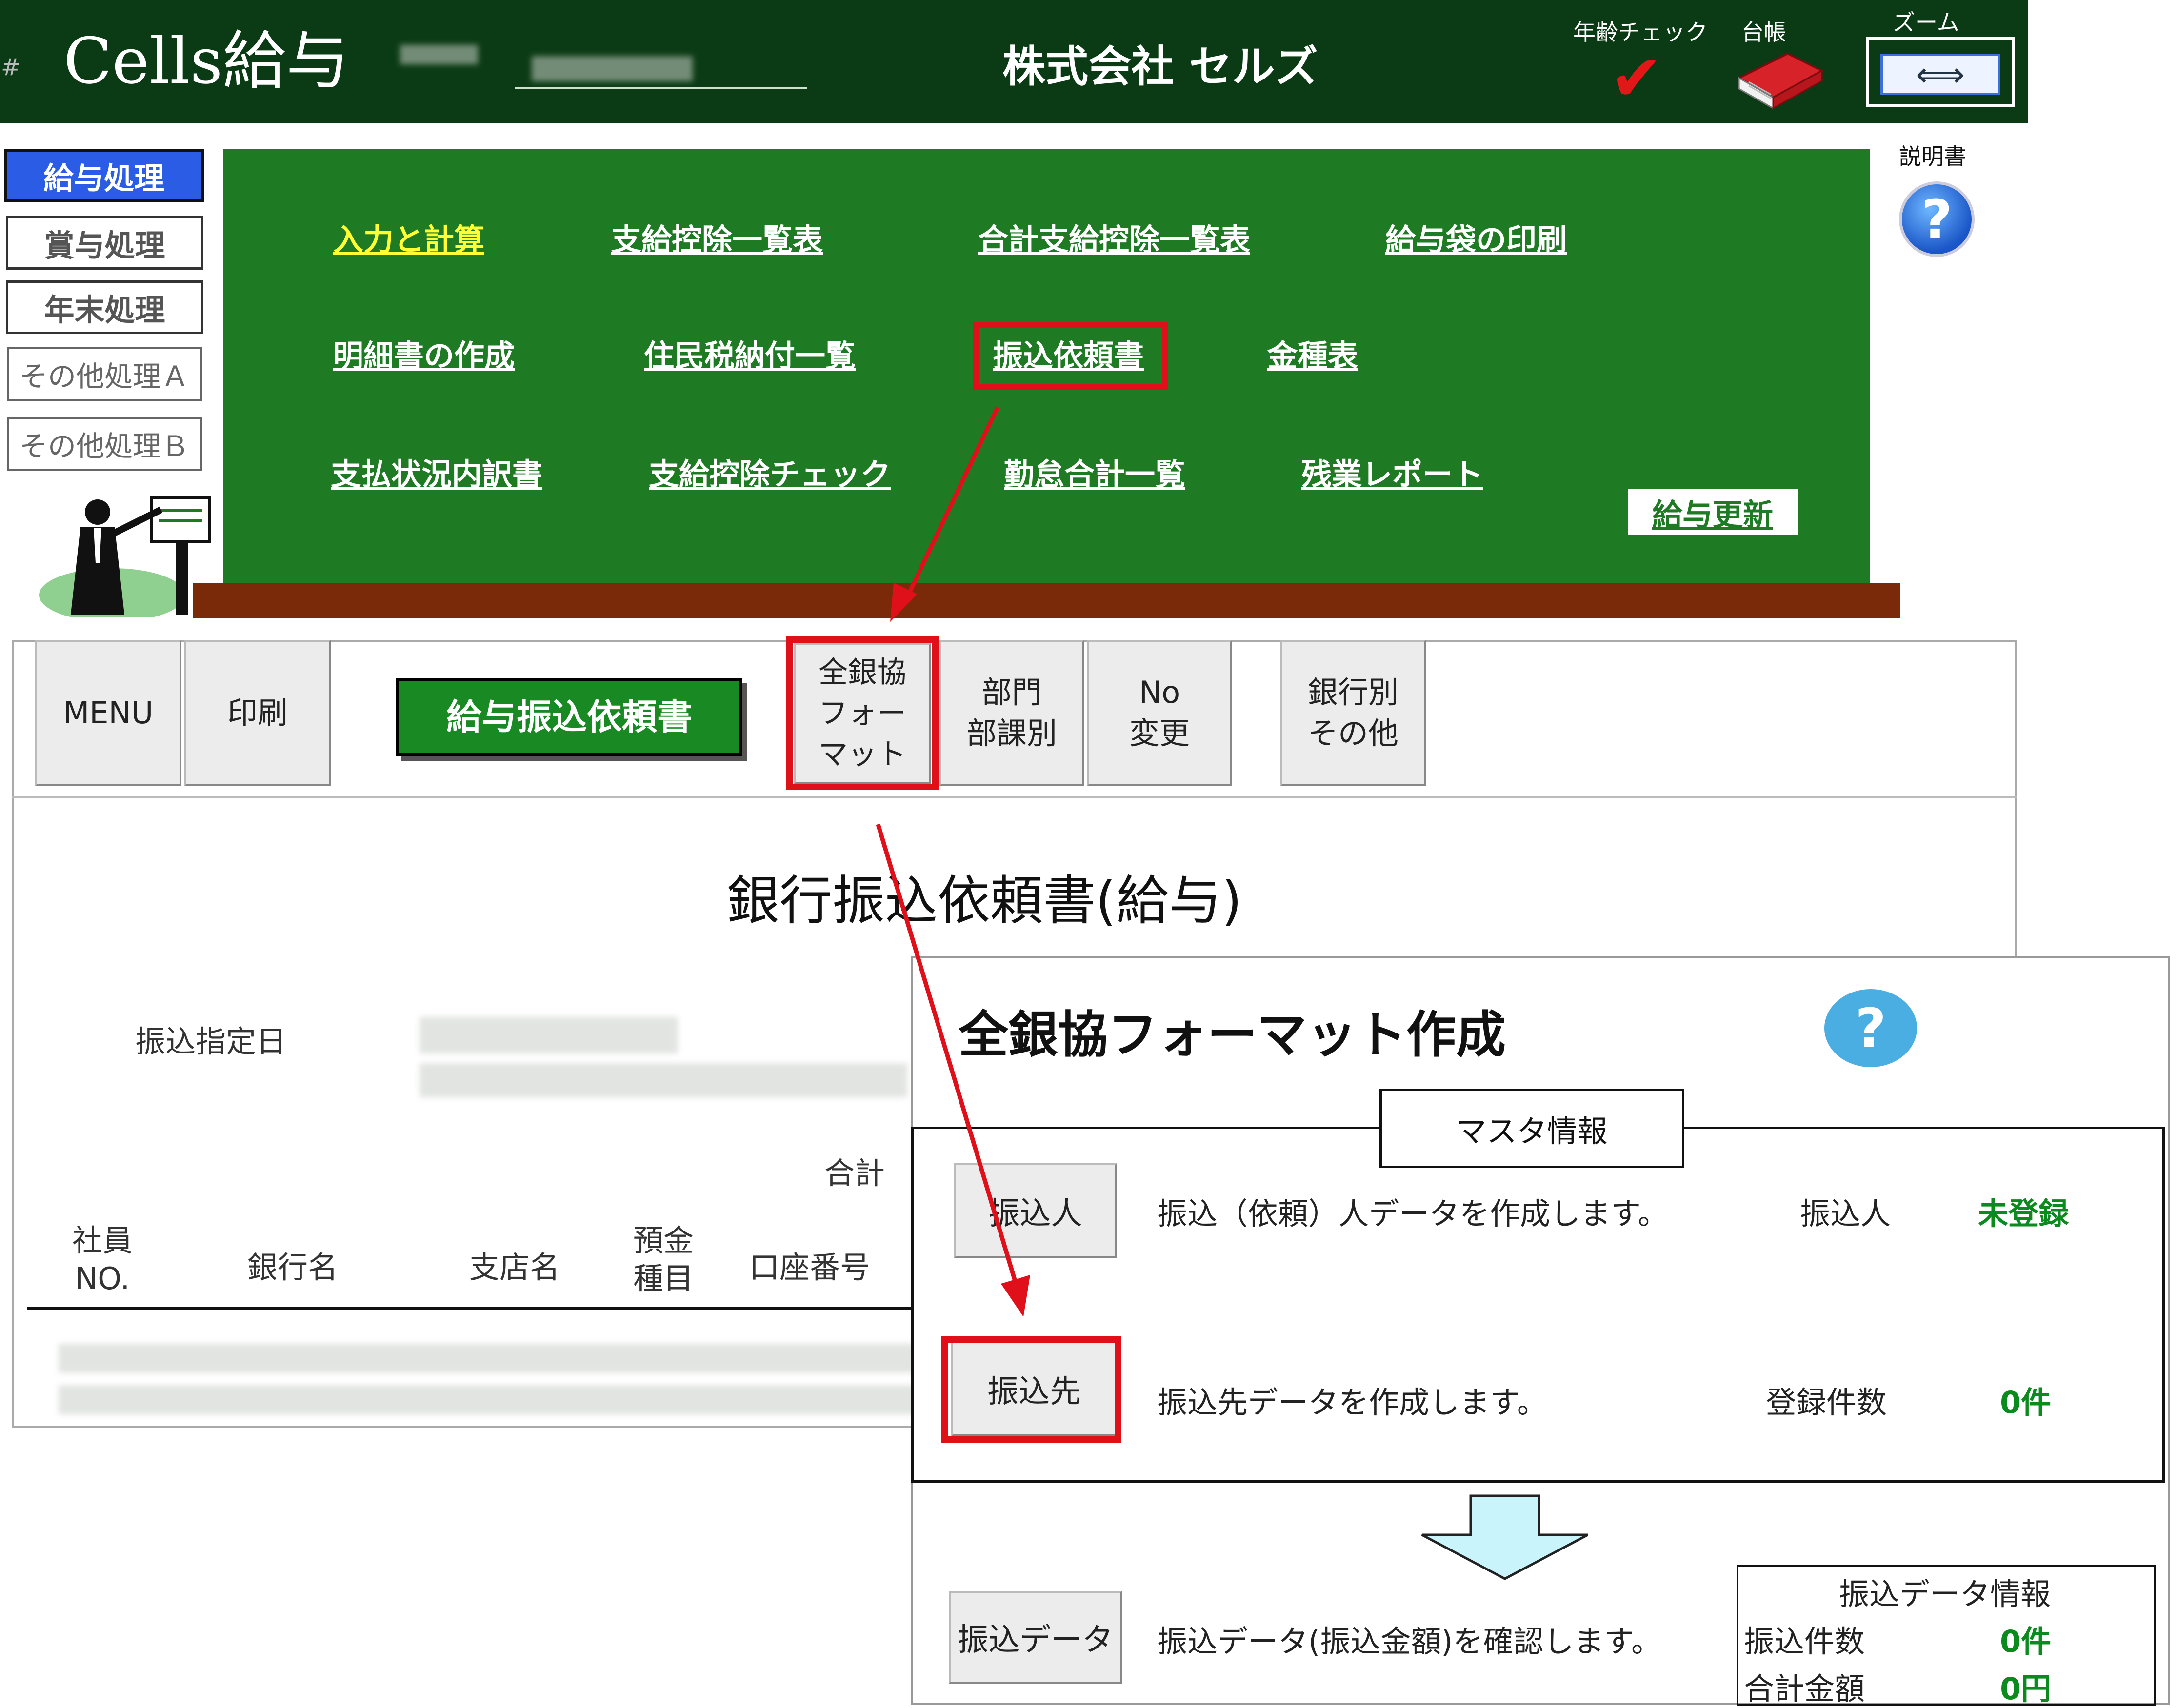  I want to click on salary-update-button: 給与更新, so click(1713, 512).